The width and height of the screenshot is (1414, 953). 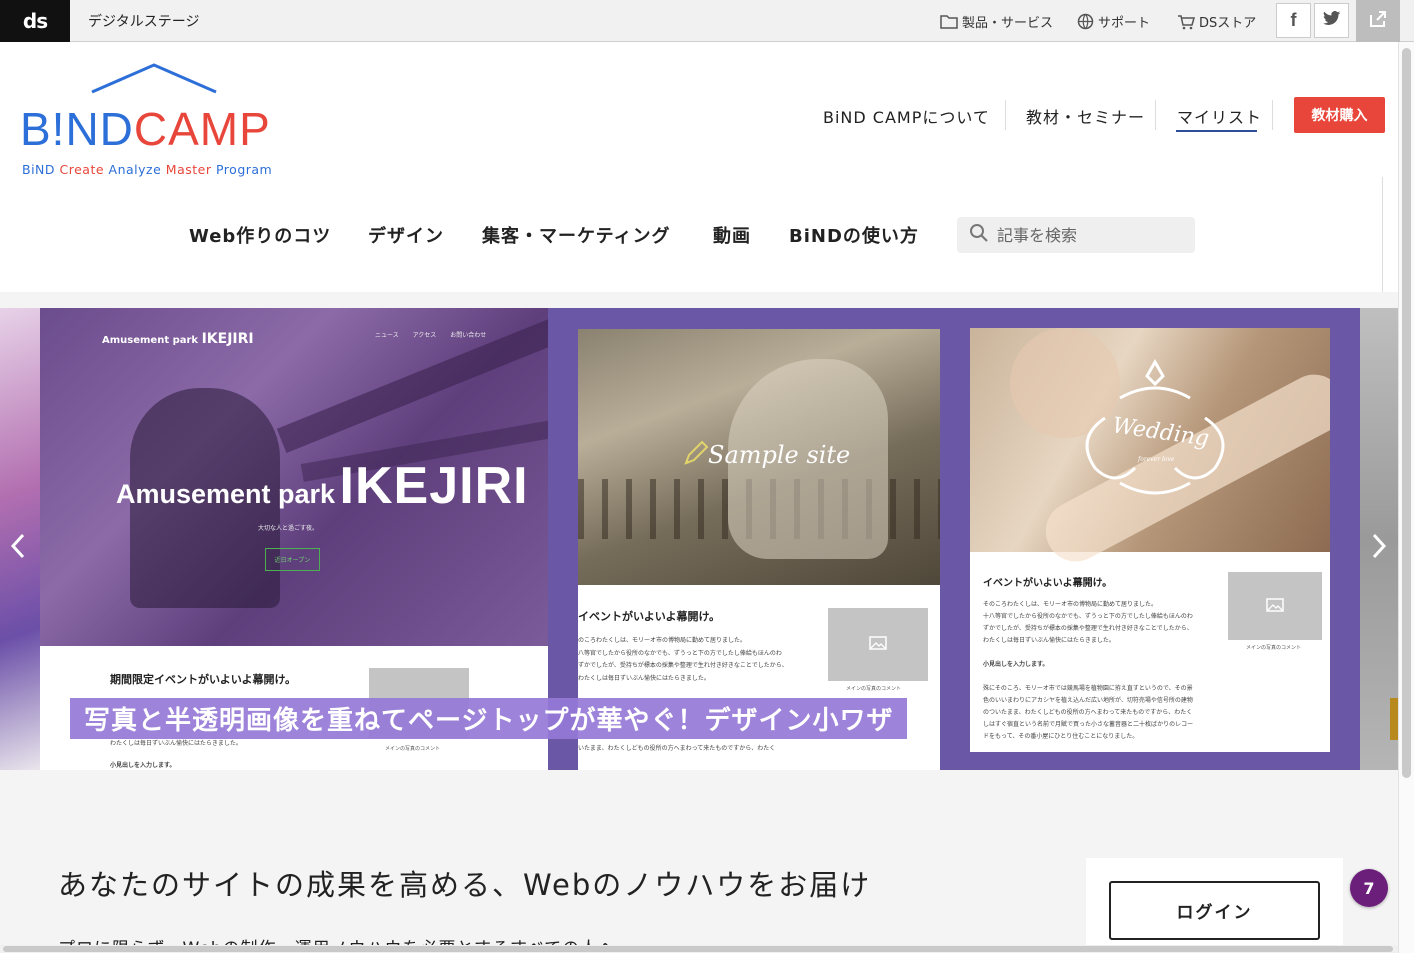 What do you see at coordinates (1085, 116) in the screenshot?
I see `nav-seminar: 教材・セミナー` at bounding box center [1085, 116].